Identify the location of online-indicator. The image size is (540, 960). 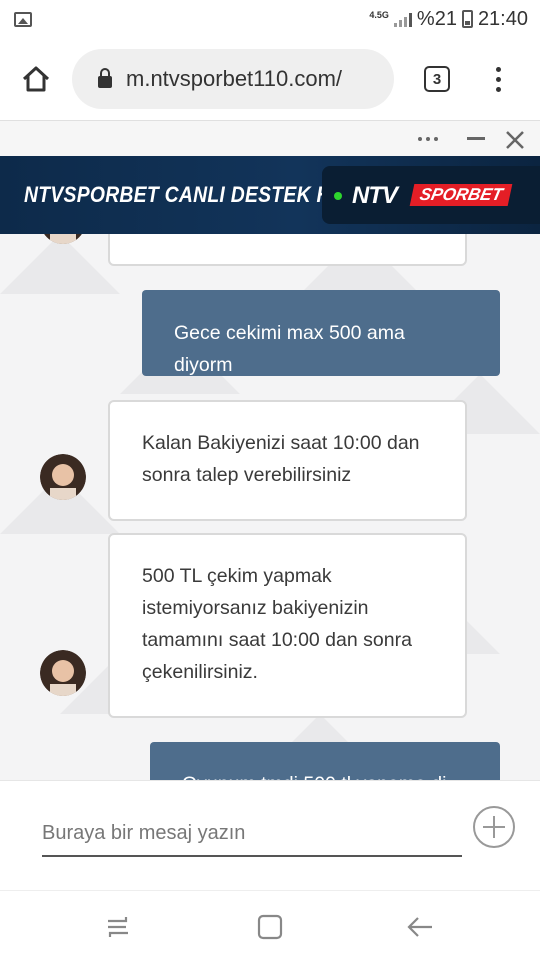
(338, 196).